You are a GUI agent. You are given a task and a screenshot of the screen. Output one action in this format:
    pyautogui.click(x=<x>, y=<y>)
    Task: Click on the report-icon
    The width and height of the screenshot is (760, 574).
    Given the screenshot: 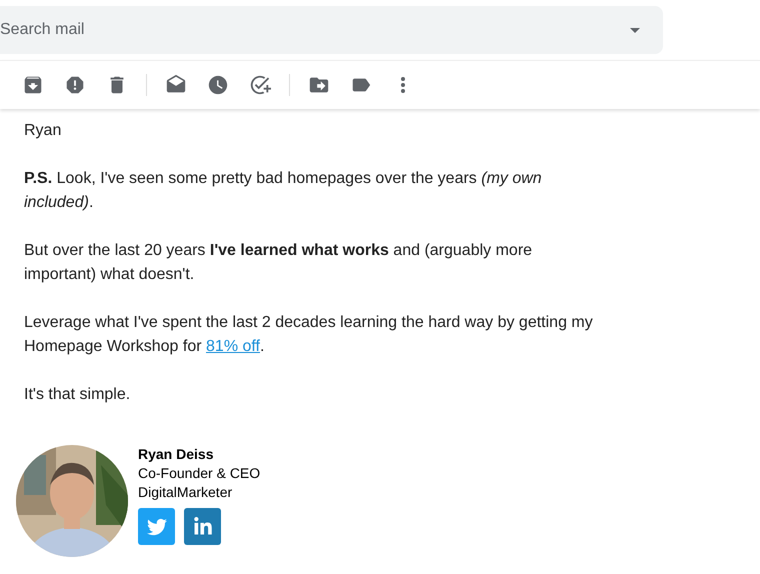 What is the action you would take?
    pyautogui.click(x=75, y=85)
    